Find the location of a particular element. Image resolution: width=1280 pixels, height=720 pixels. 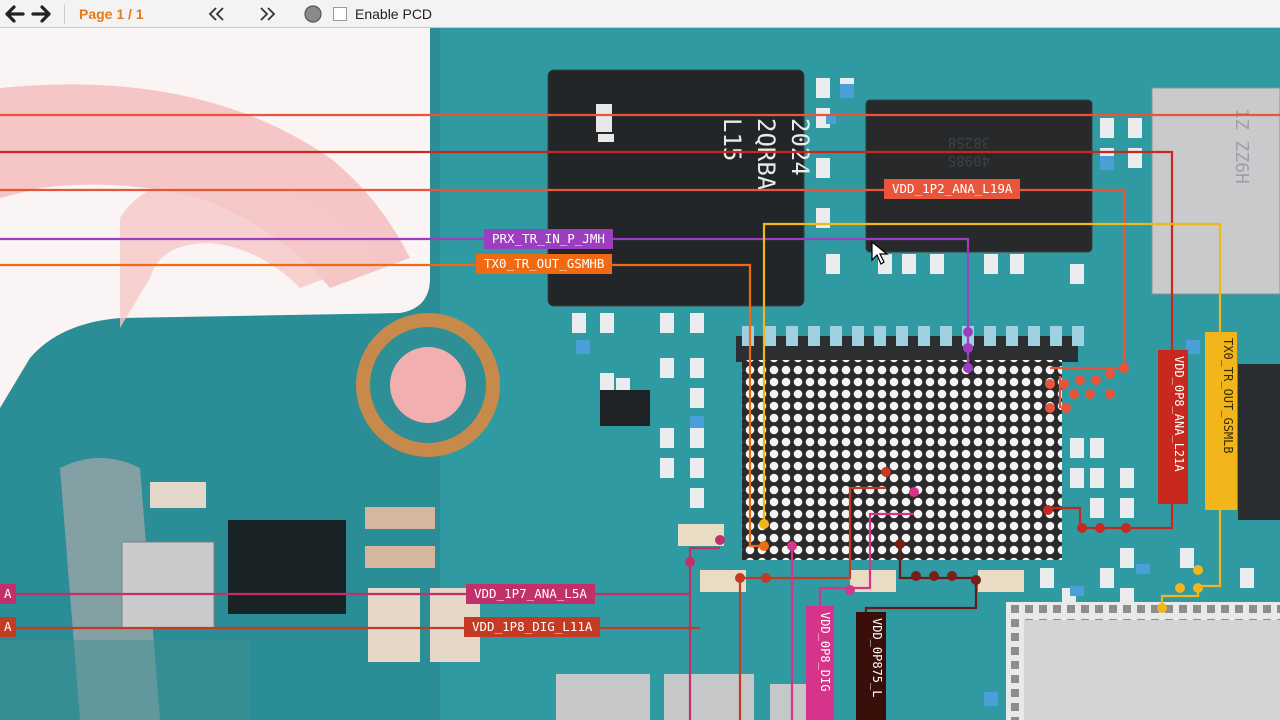

chip-top-right-marking-1: 382S8 is located at coordinates (969, 142).